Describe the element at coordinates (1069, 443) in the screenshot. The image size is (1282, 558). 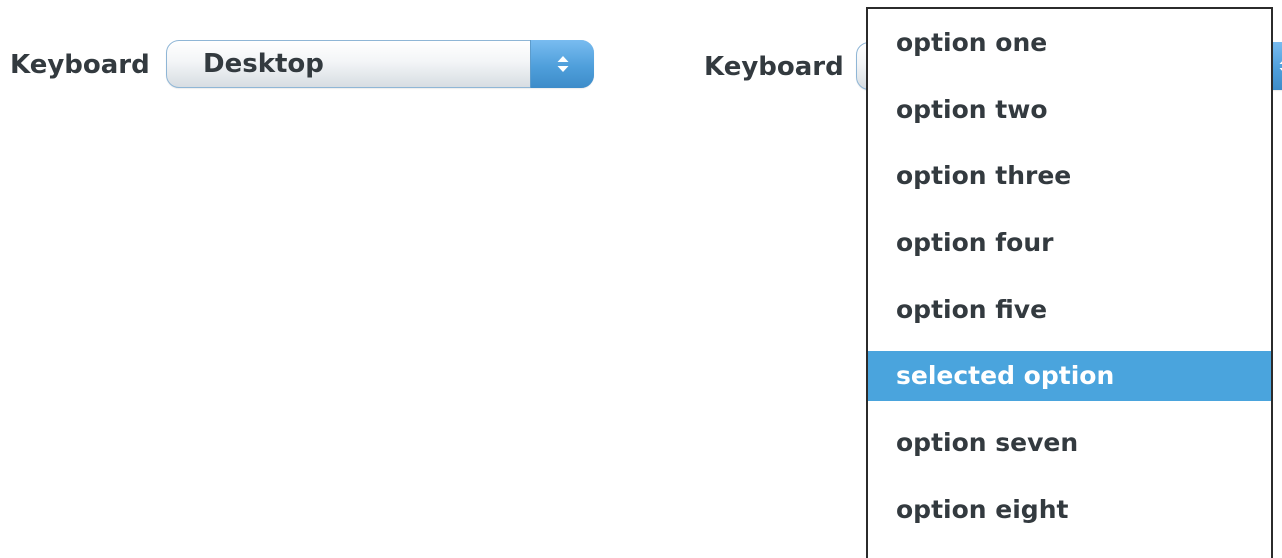
I see `option-item: option seven` at that location.